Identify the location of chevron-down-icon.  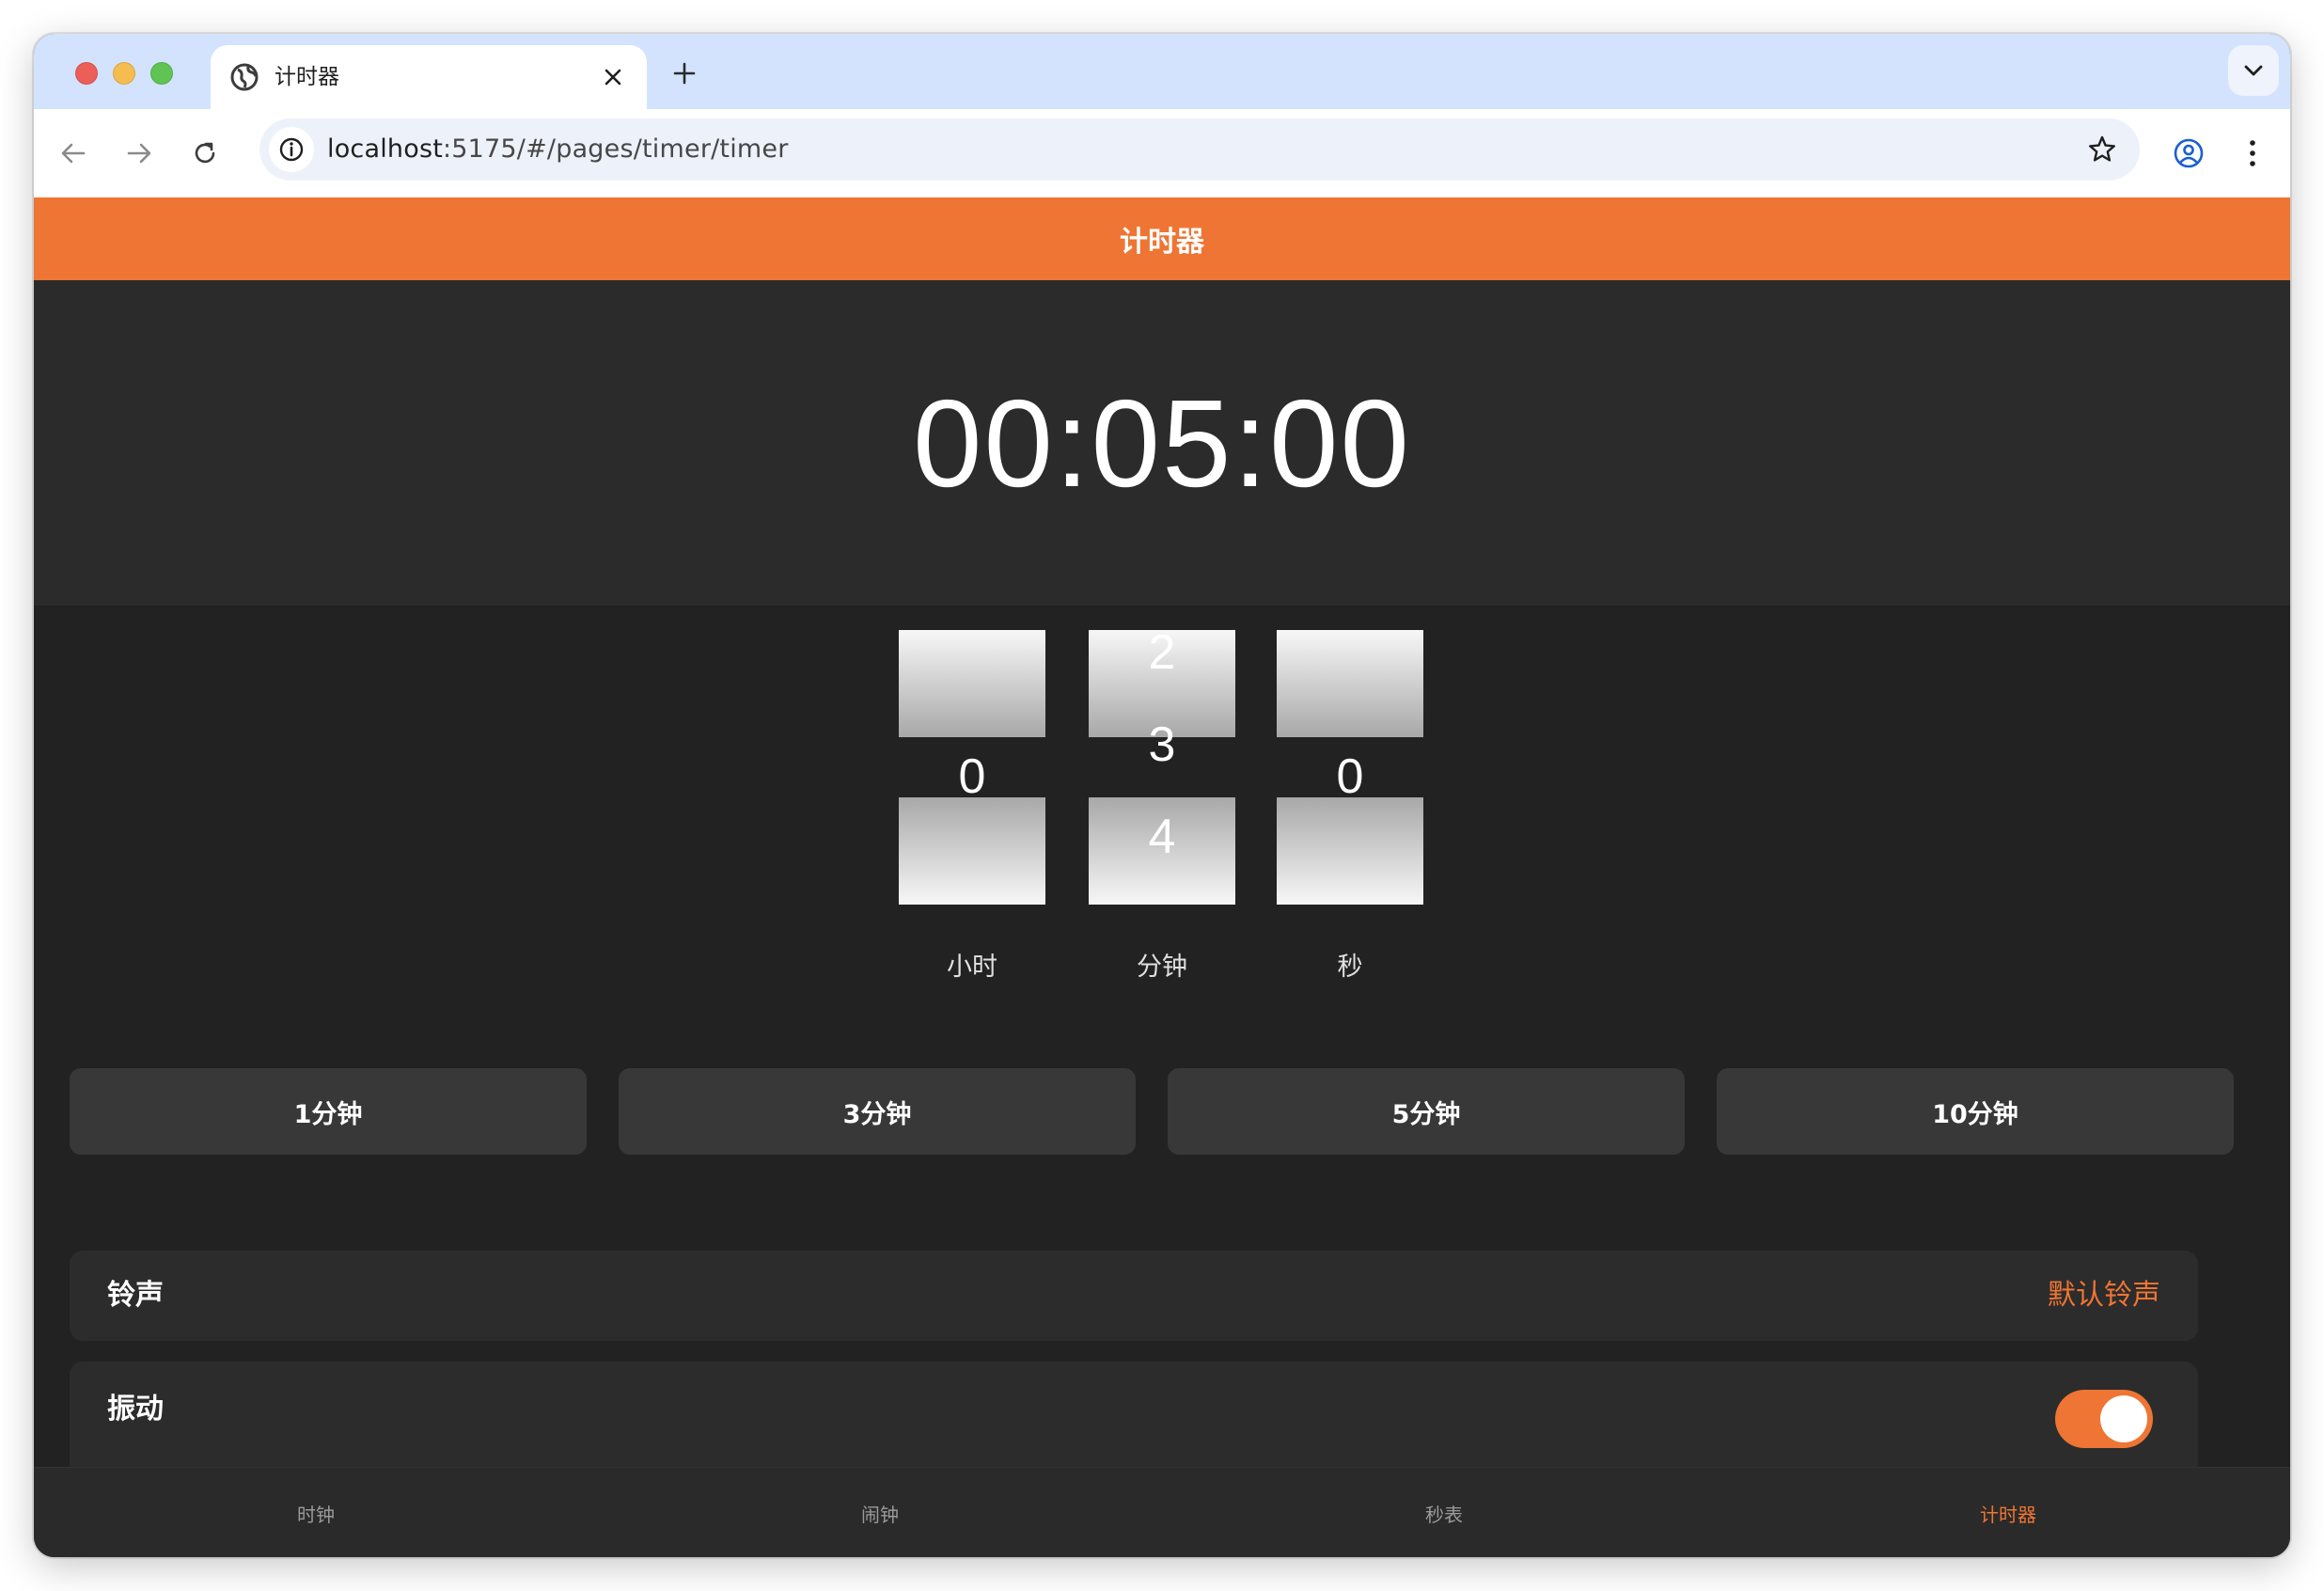
(2253, 70).